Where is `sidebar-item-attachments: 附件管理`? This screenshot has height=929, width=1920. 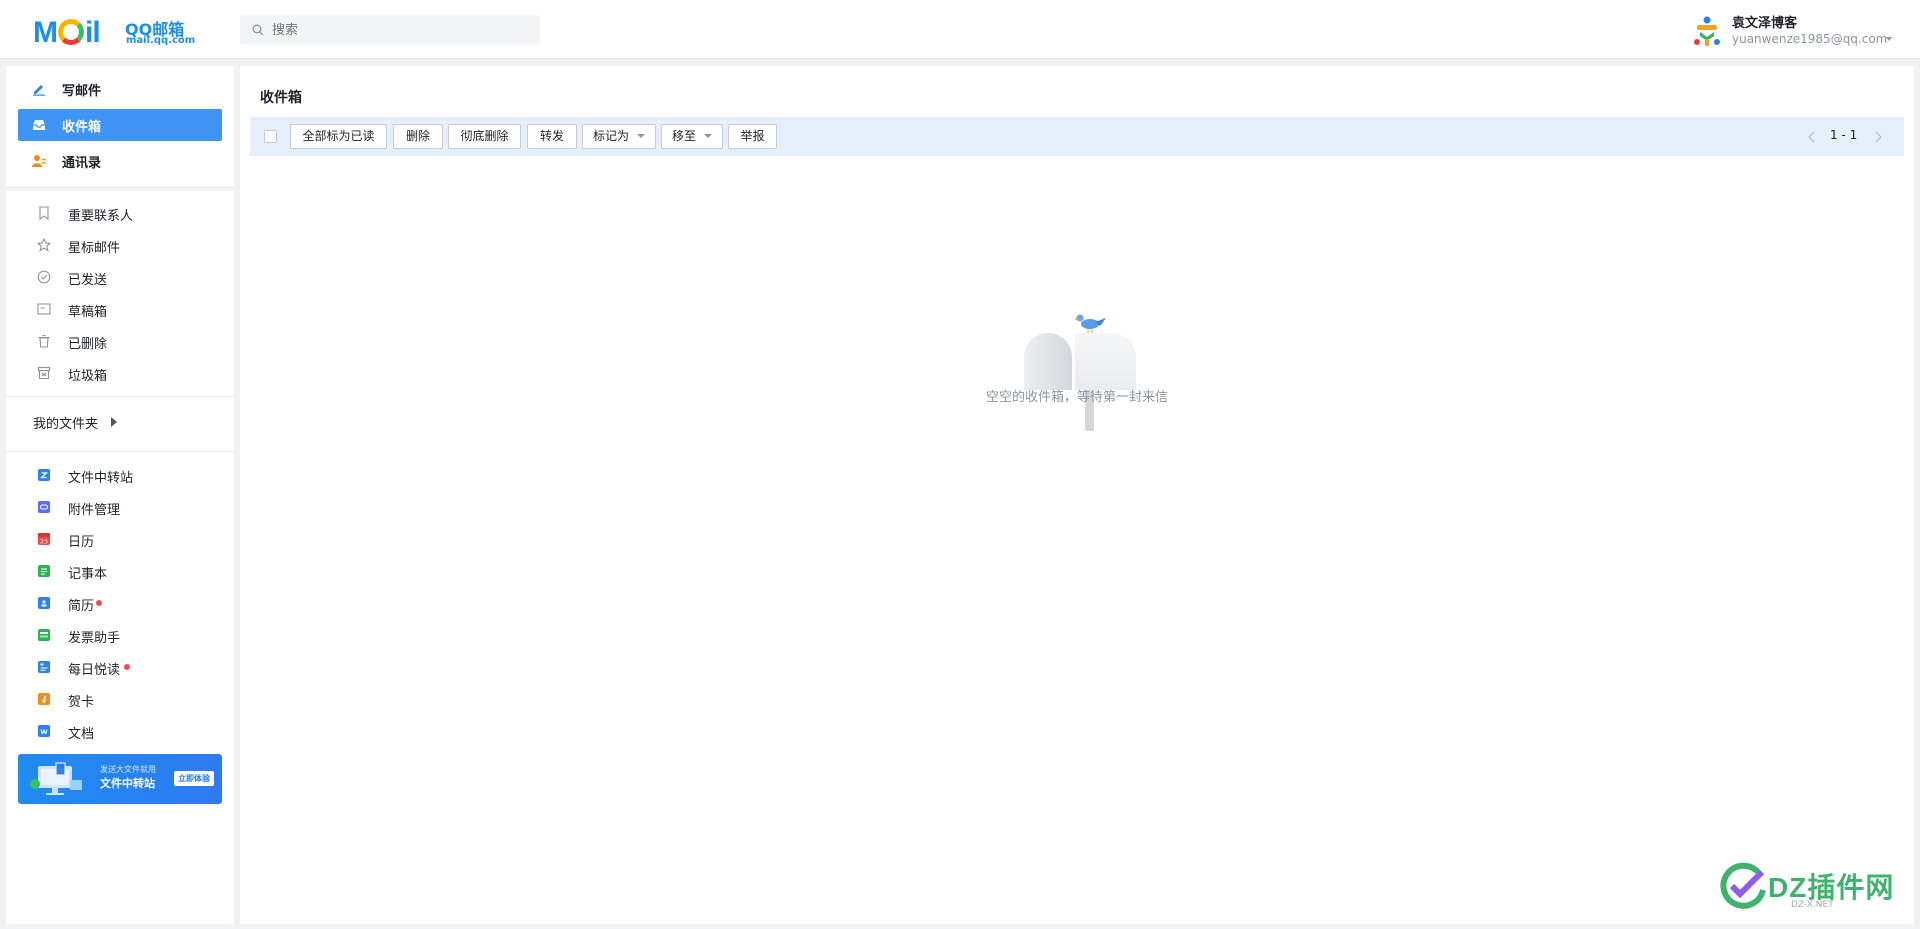 sidebar-item-attachments: 附件管理 is located at coordinates (120, 507).